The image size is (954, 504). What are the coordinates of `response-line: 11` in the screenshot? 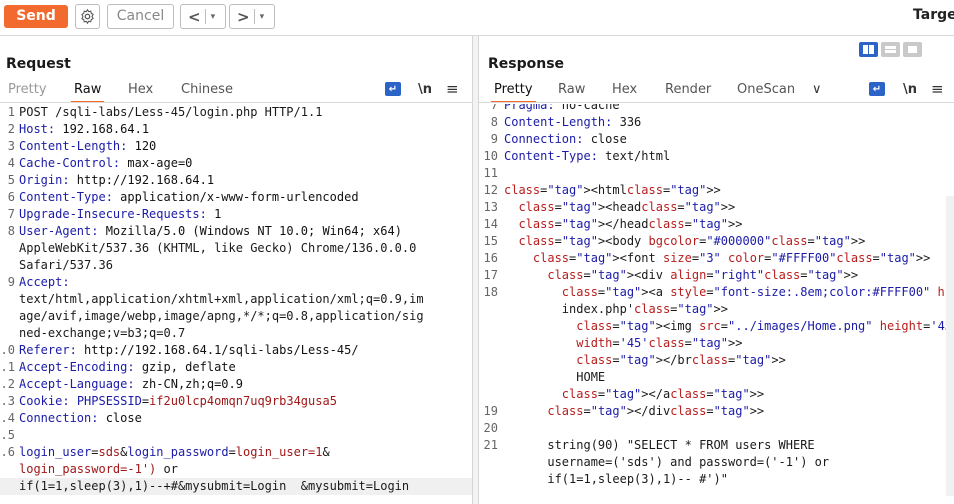 It's located at (716, 173).